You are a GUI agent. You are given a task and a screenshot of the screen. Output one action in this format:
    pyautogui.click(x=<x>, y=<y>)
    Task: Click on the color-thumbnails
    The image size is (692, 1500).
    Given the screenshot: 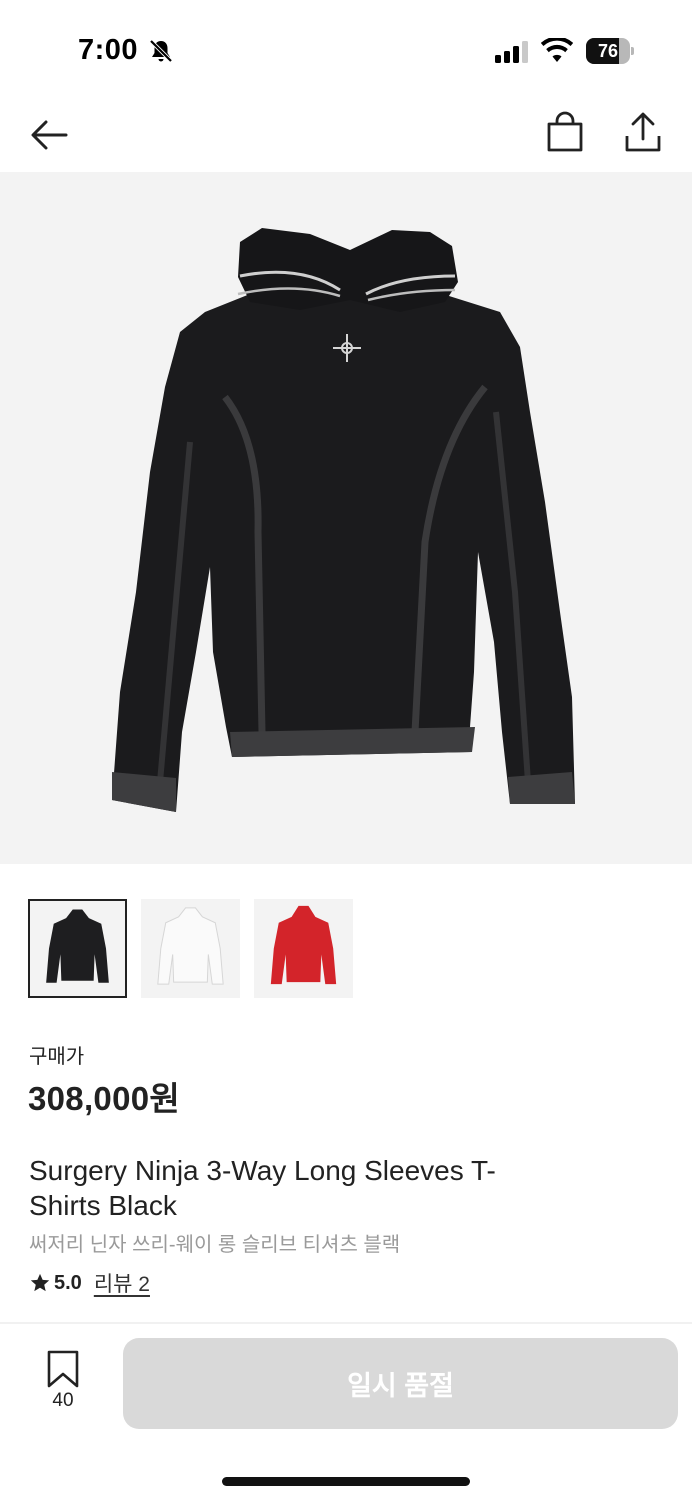 What is the action you would take?
    pyautogui.click(x=190, y=949)
    